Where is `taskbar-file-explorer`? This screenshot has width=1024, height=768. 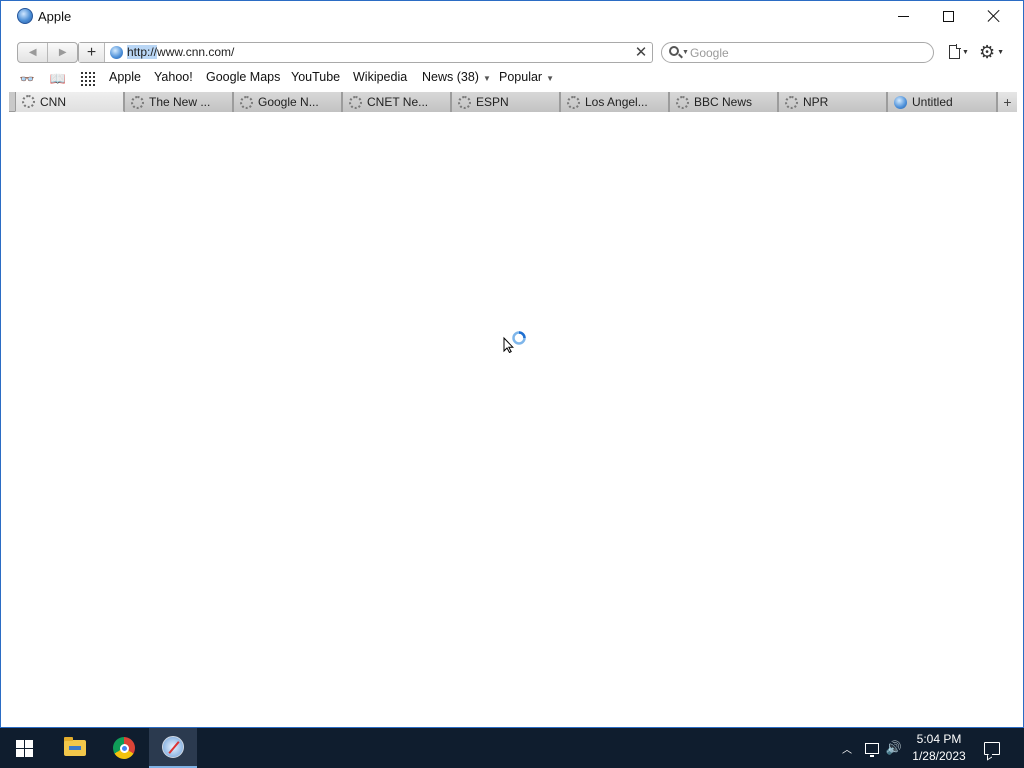 taskbar-file-explorer is located at coordinates (75, 748).